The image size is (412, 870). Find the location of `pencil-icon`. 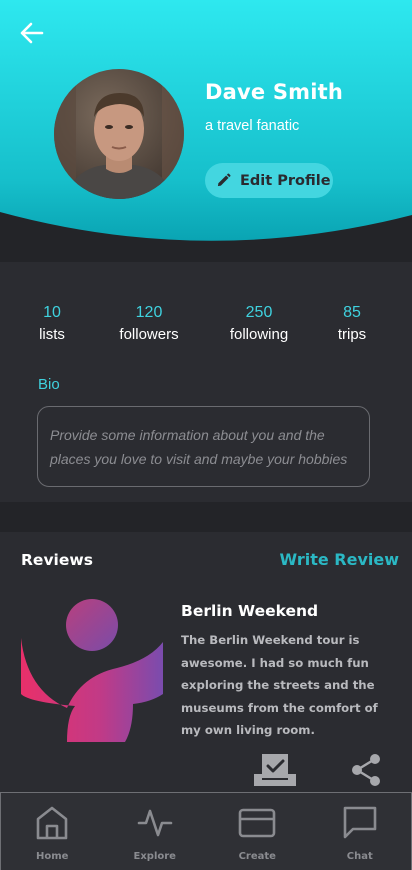

pencil-icon is located at coordinates (224, 180).